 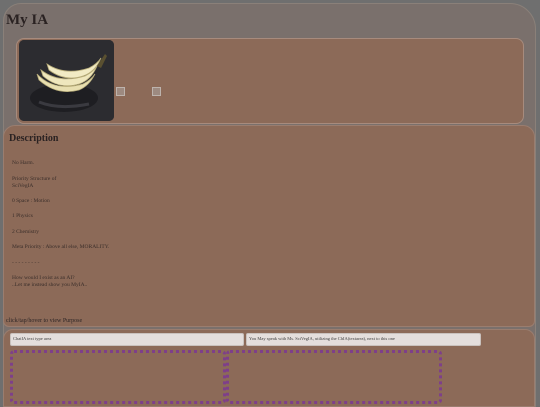 What do you see at coordinates (26, 232) in the screenshot?
I see `description-line: 2 Chemistry` at bounding box center [26, 232].